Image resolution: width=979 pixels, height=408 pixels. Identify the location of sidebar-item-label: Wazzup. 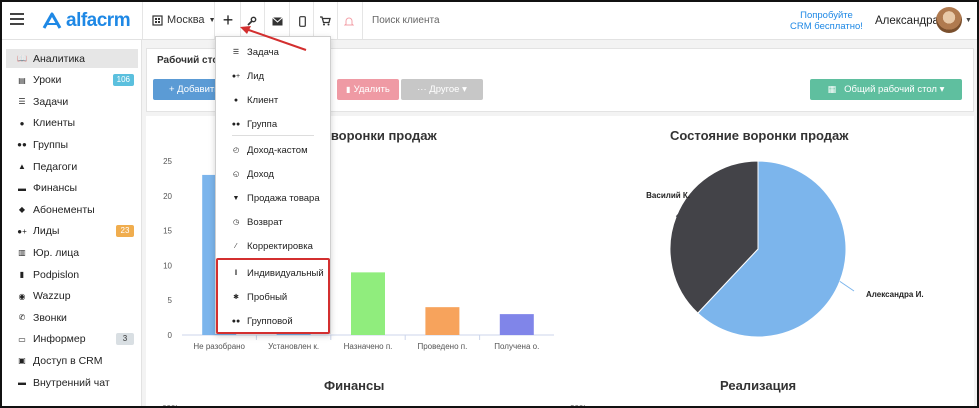
(52, 296).